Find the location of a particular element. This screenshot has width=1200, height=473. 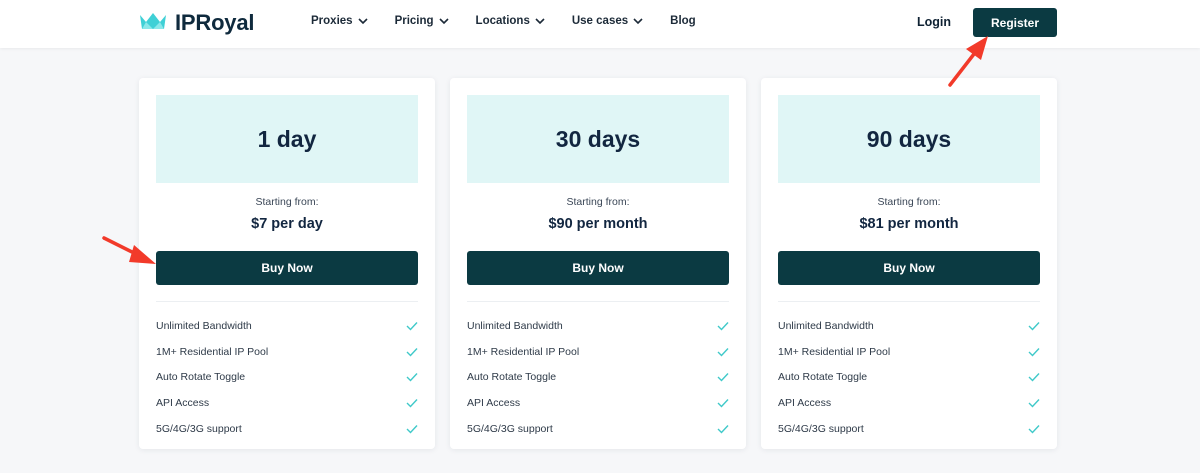

plan-price: $81 per month is located at coordinates (909, 224).